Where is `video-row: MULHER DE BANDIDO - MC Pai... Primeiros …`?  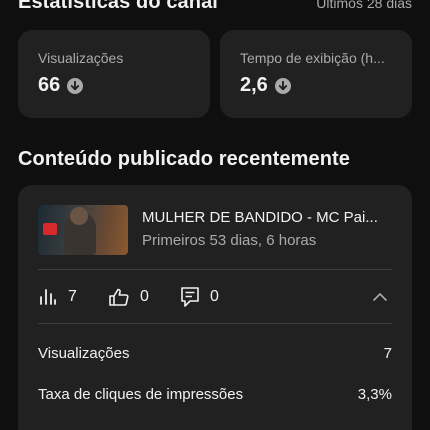
video-row: MULHER DE BANDIDO - MC Pai... Primeiros … is located at coordinates (215, 230).